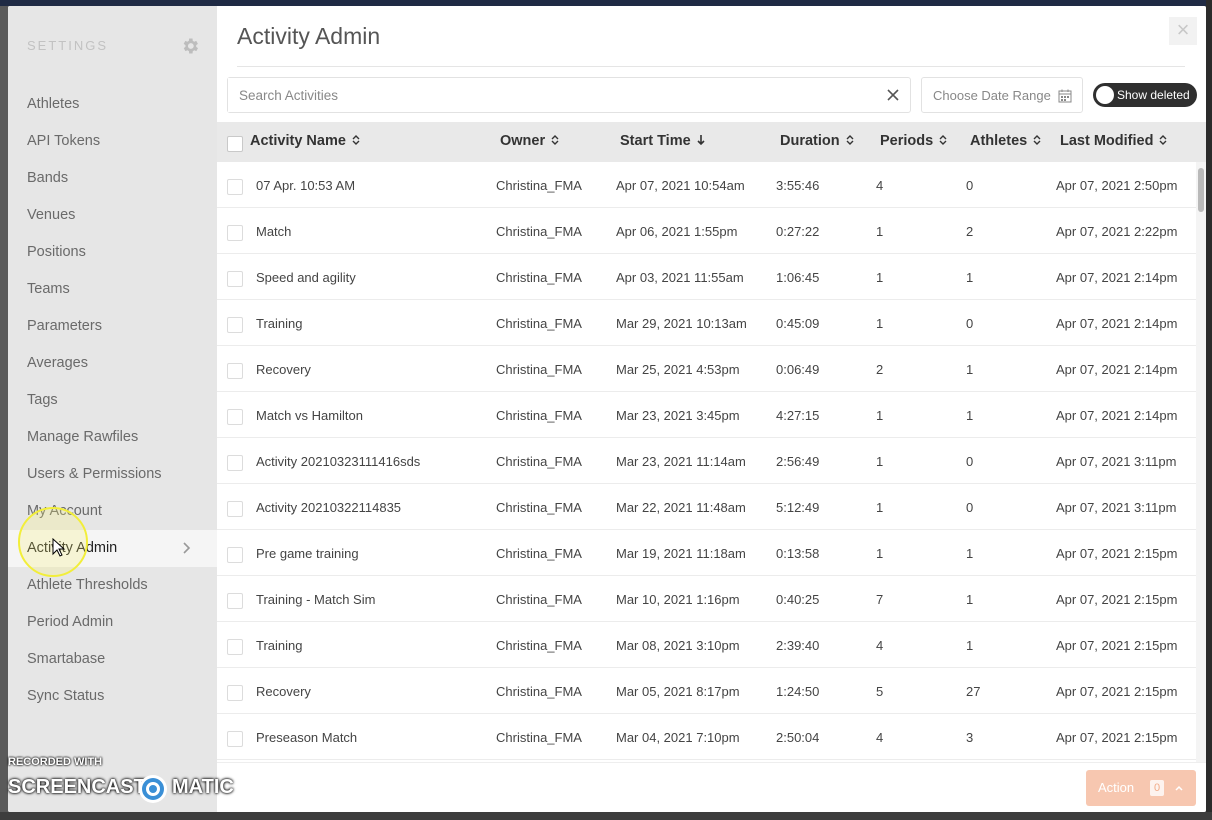 The width and height of the screenshot is (1212, 820). I want to click on select-all-checkbox, so click(235, 144).